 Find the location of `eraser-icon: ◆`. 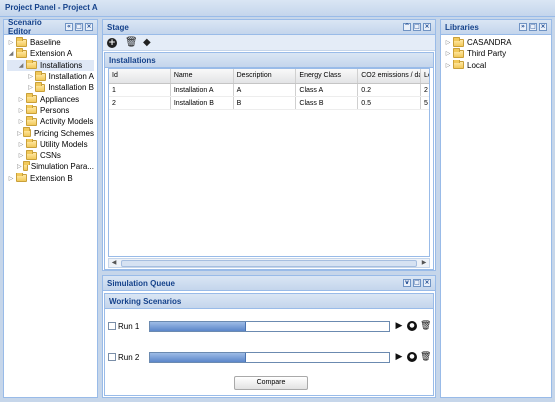

eraser-icon: ◆ is located at coordinates (148, 42).